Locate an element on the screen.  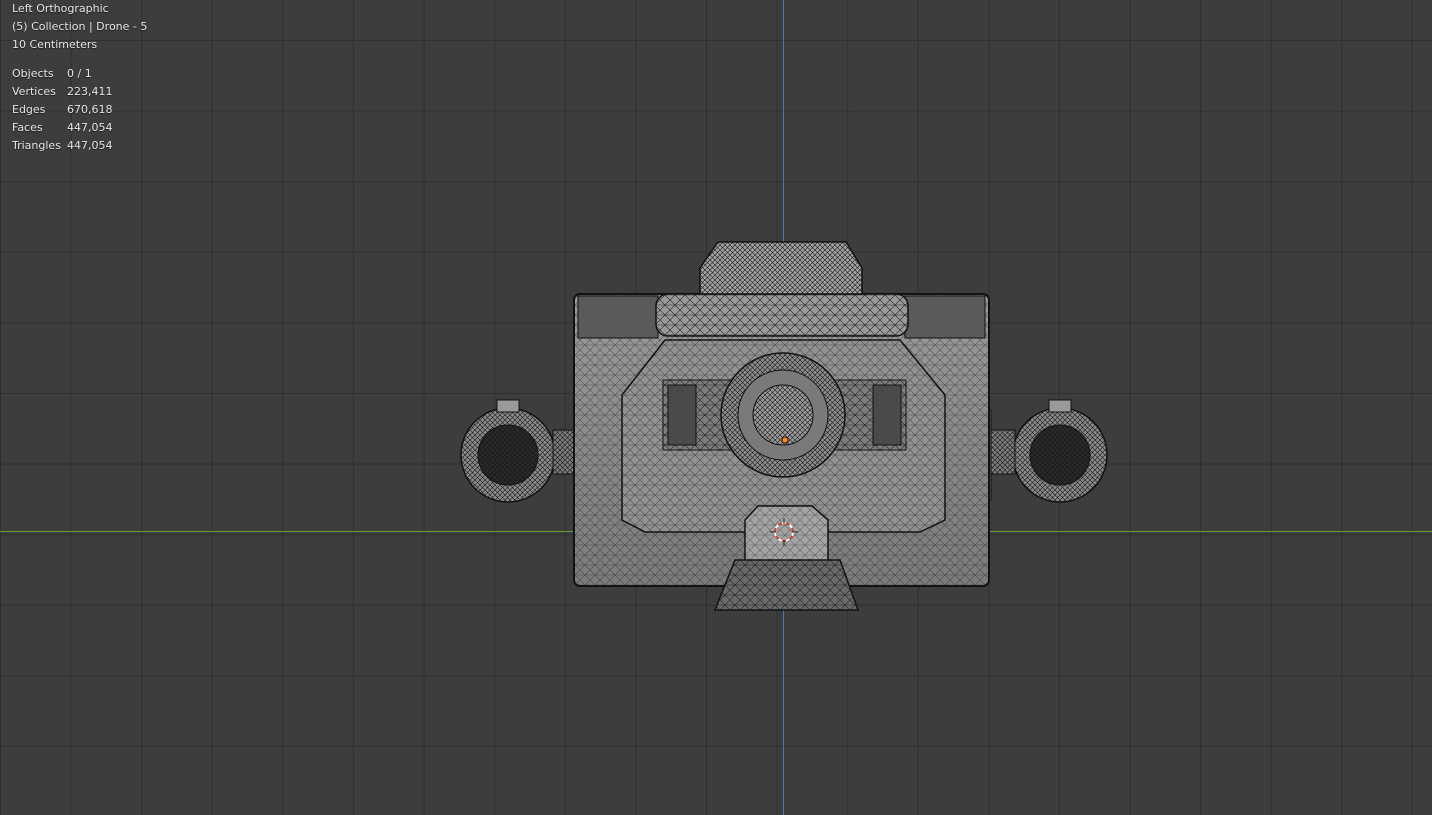
collection-info: (5) Collection | Drone - 5 is located at coordinates (80, 26).